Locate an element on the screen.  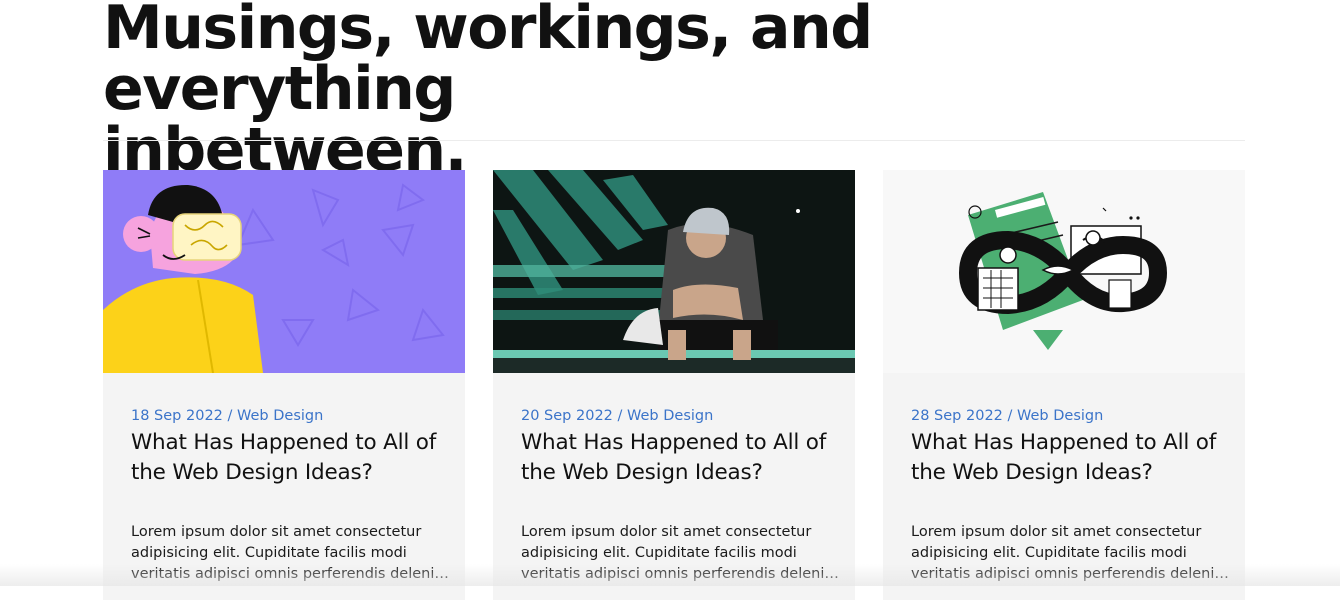
post-image-vr-illustration is located at coordinates (284, 271).